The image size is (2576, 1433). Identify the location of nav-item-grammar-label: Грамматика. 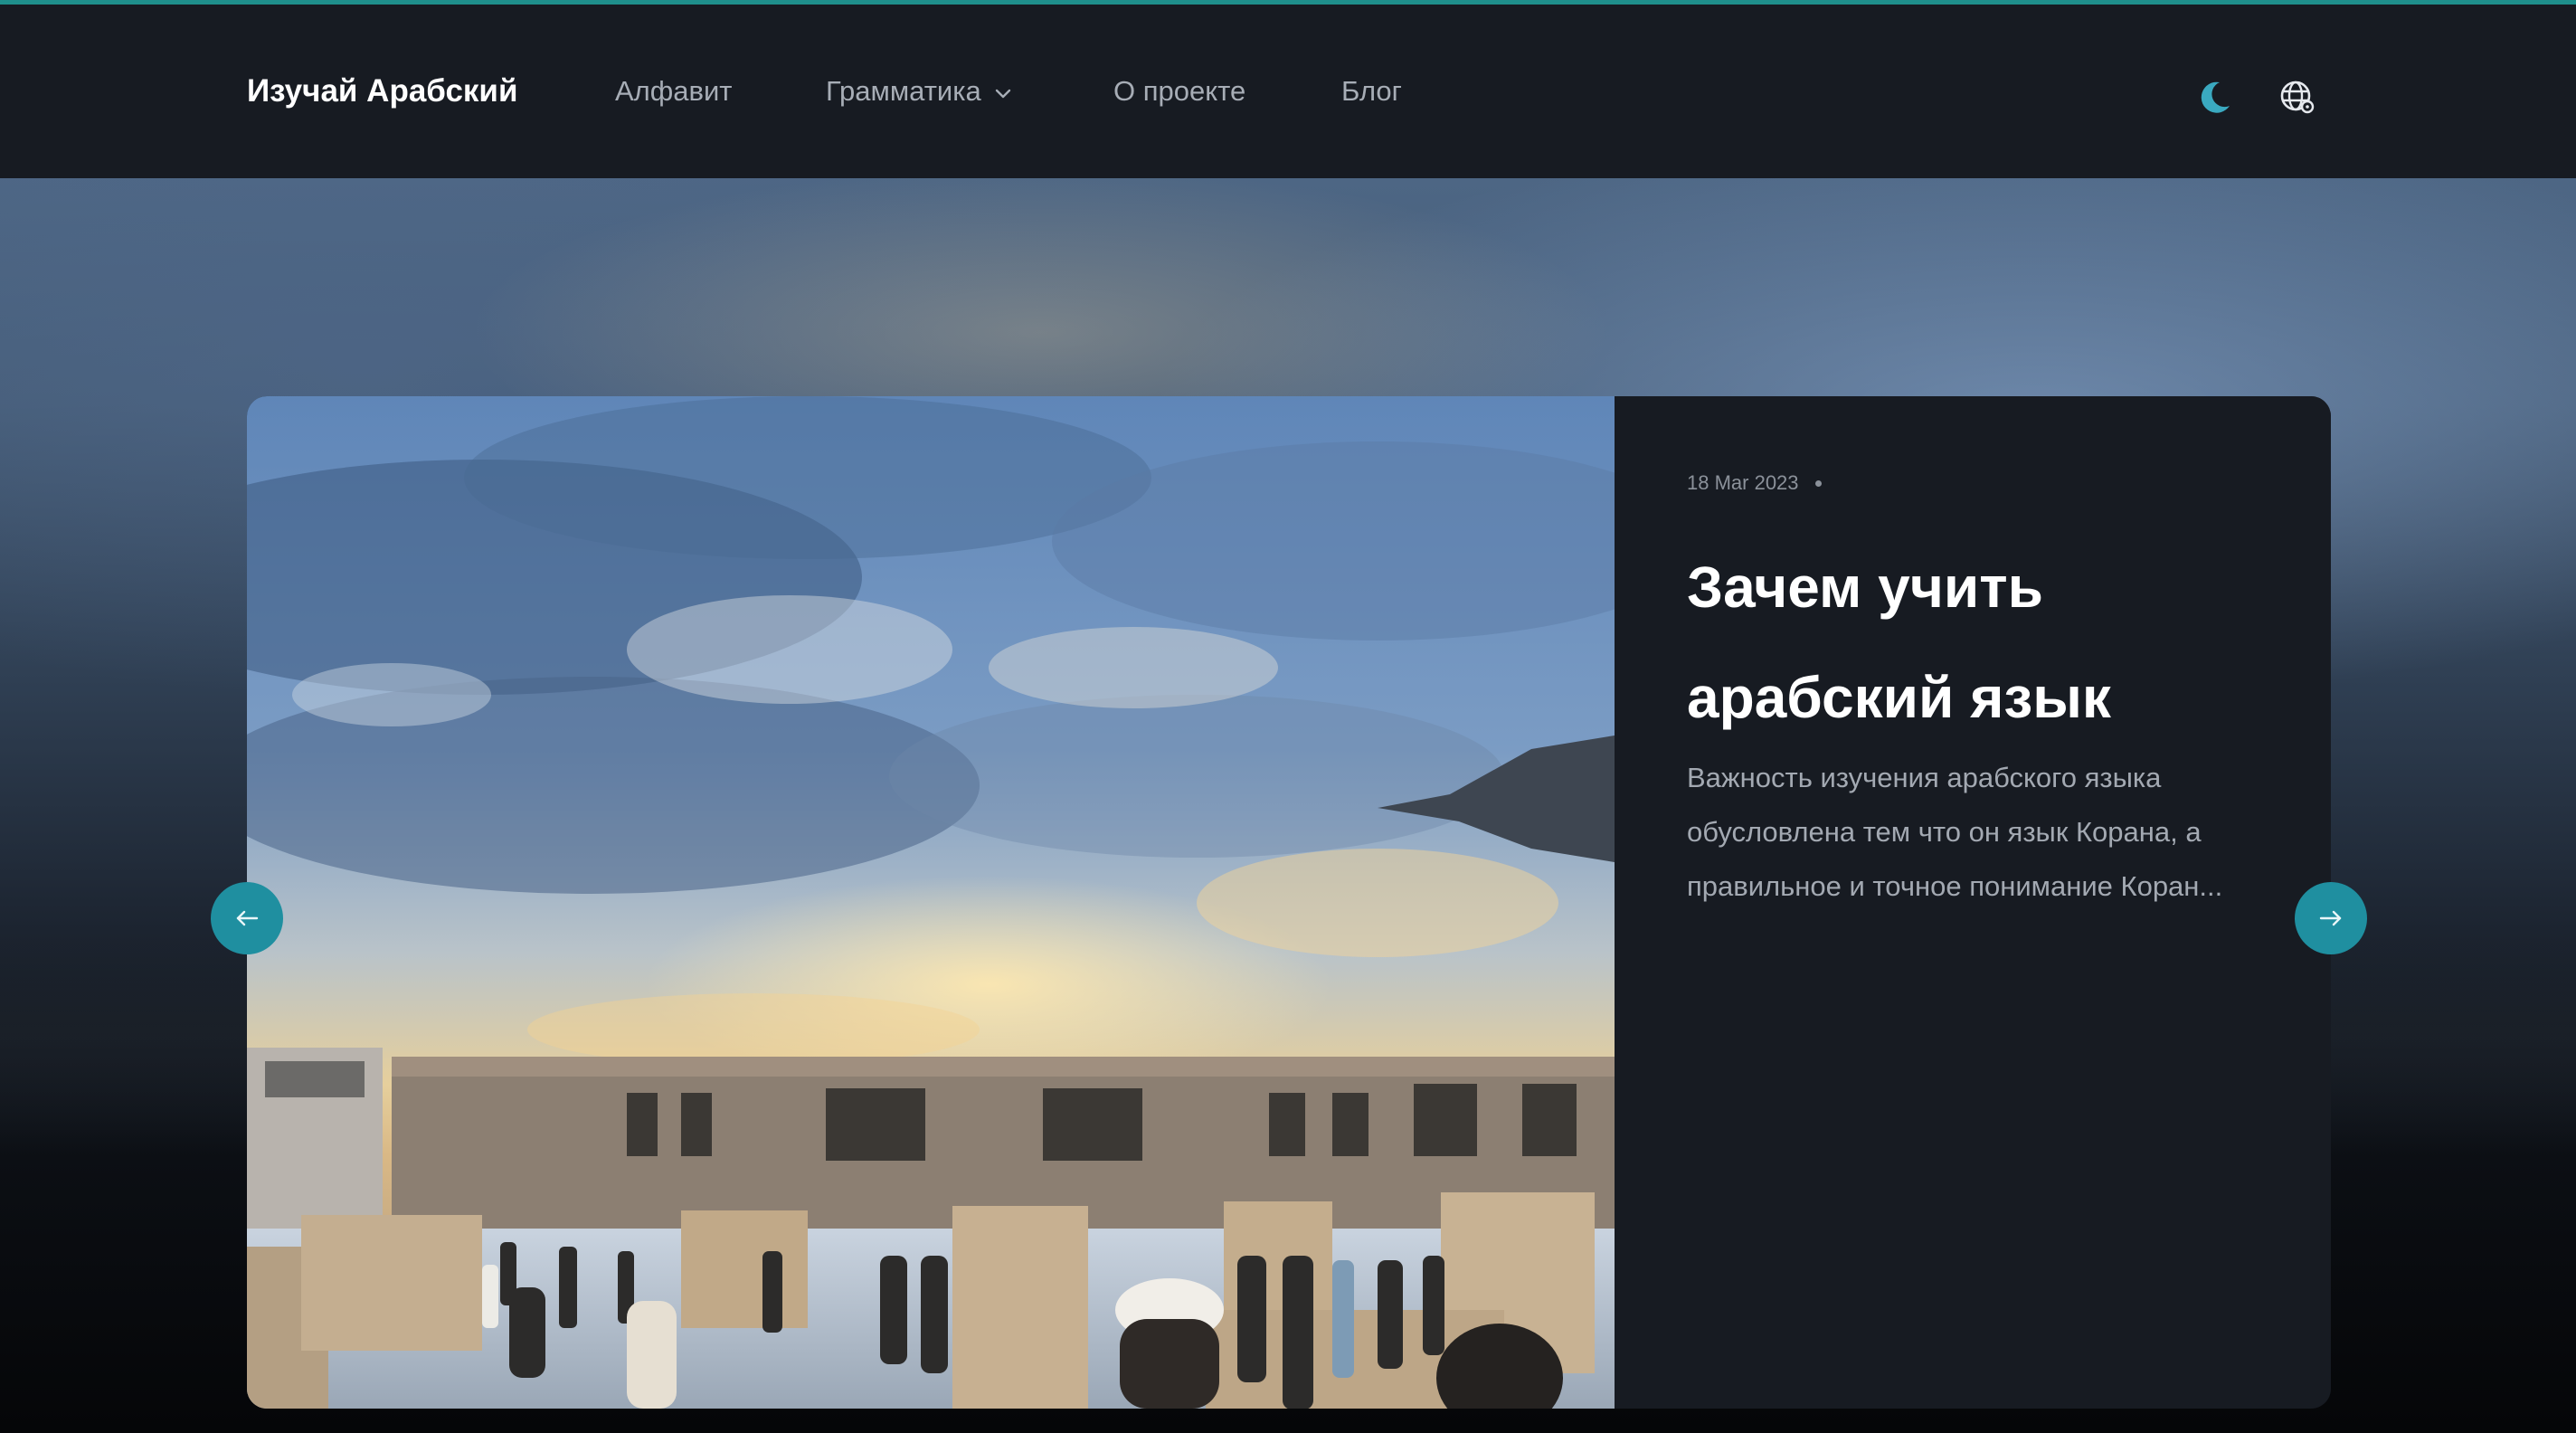
(904, 91).